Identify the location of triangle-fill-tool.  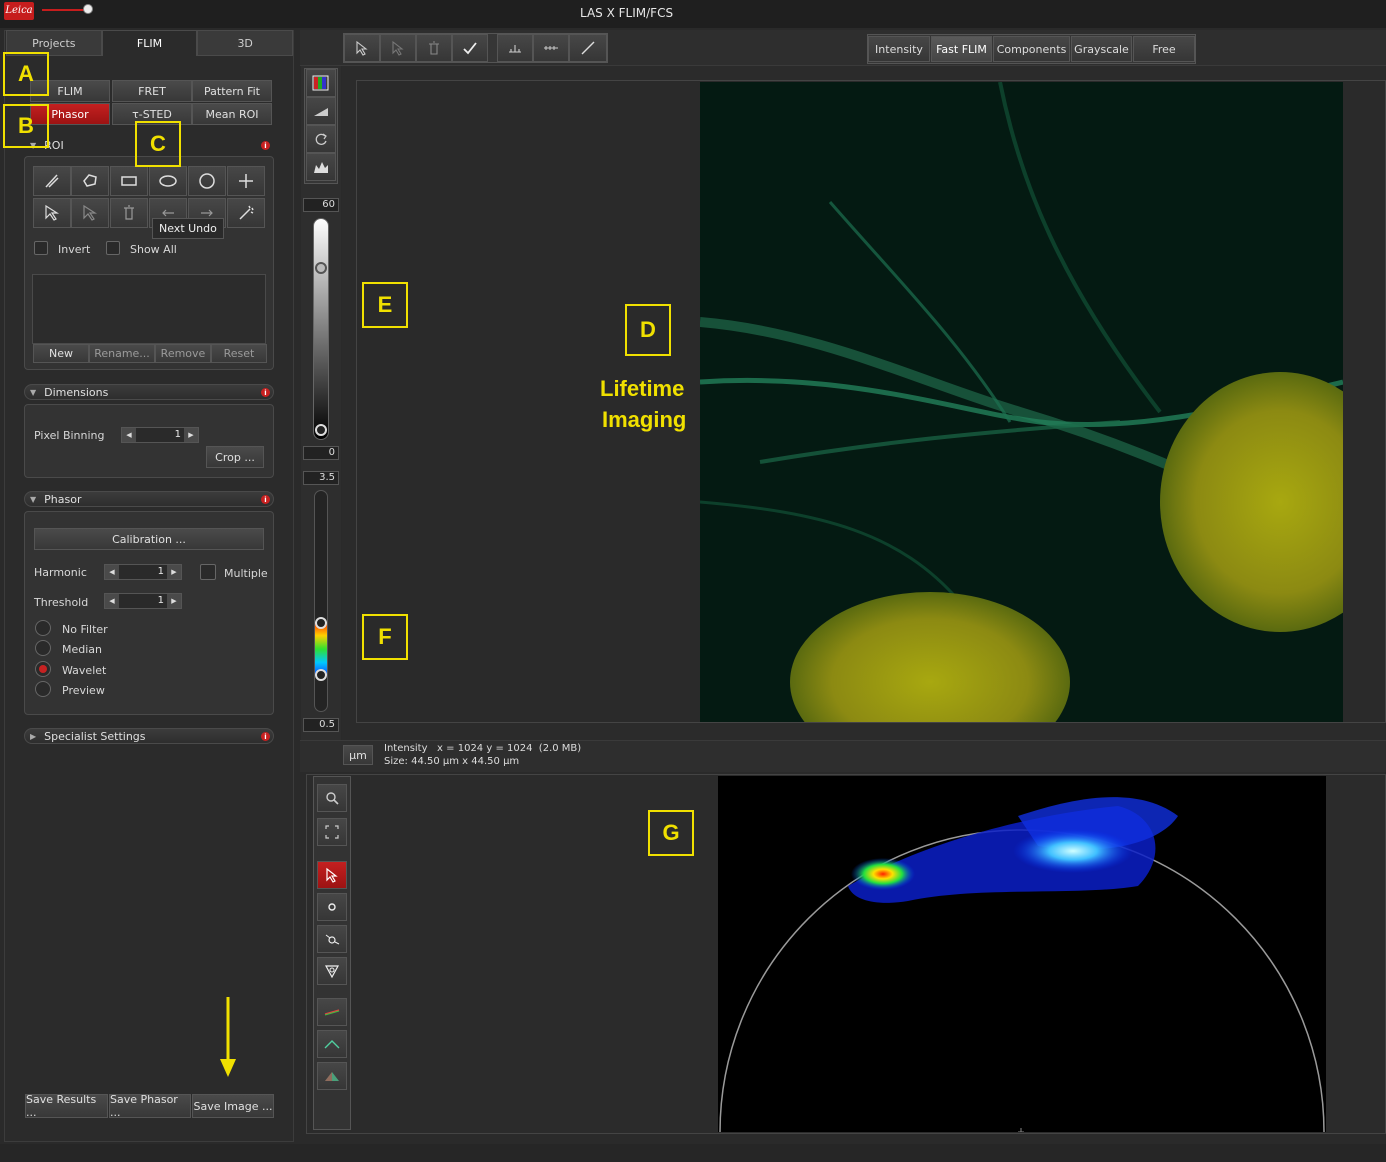
(332, 1076).